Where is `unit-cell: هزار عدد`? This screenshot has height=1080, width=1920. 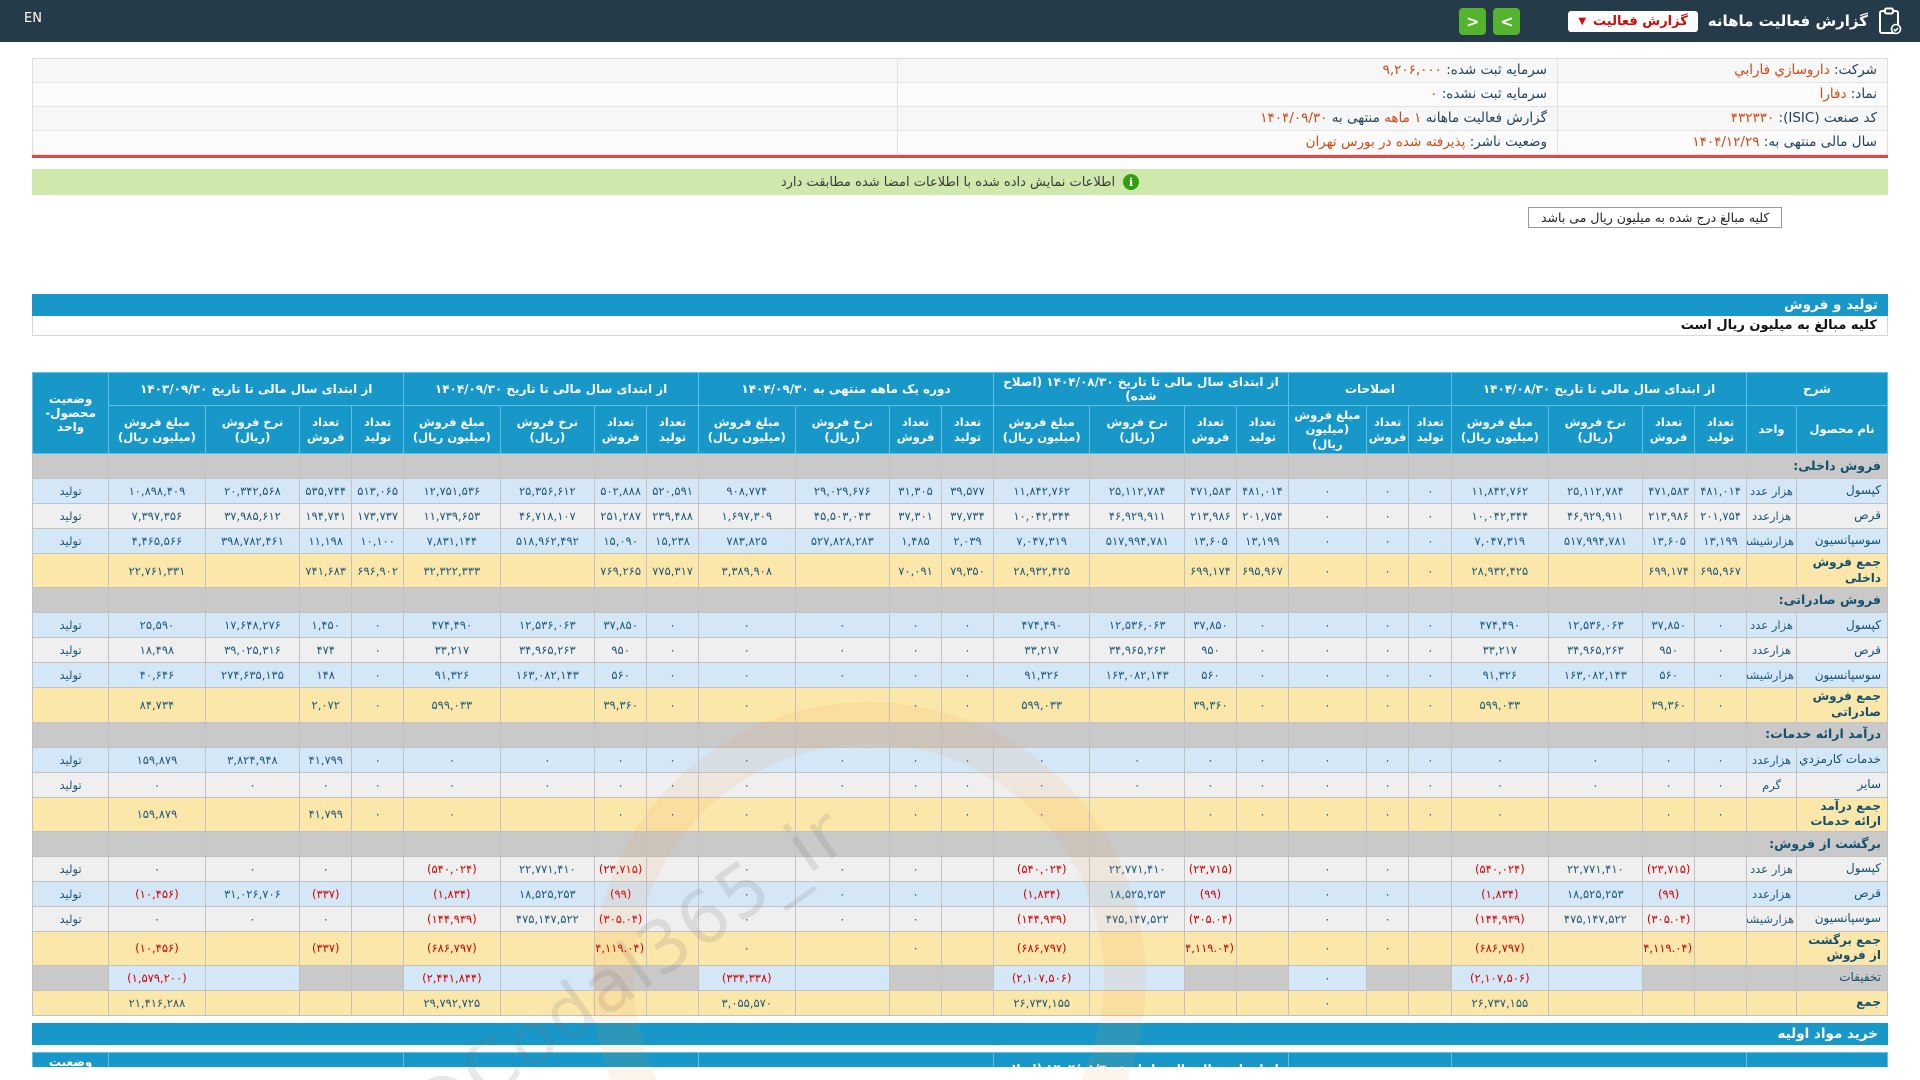 unit-cell: هزار عدد is located at coordinates (1772, 625).